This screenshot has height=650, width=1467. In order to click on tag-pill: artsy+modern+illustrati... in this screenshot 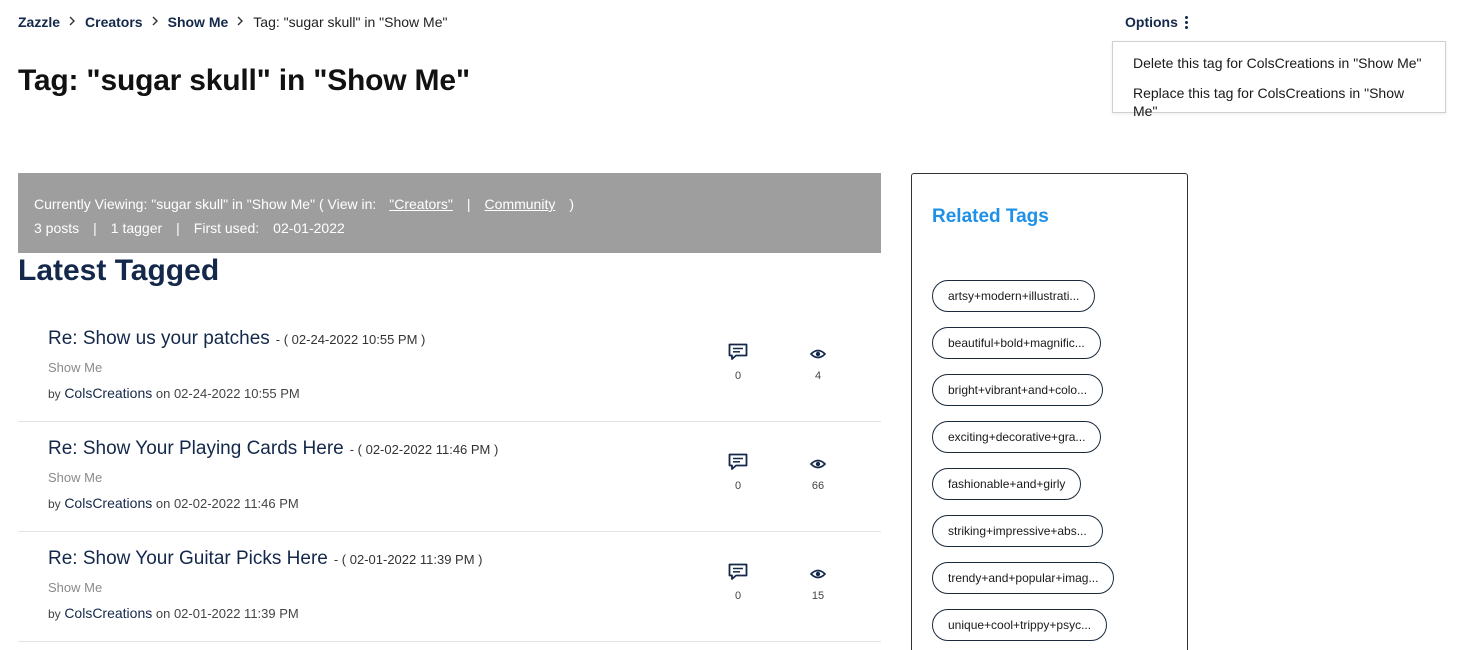, I will do `click(1014, 296)`.